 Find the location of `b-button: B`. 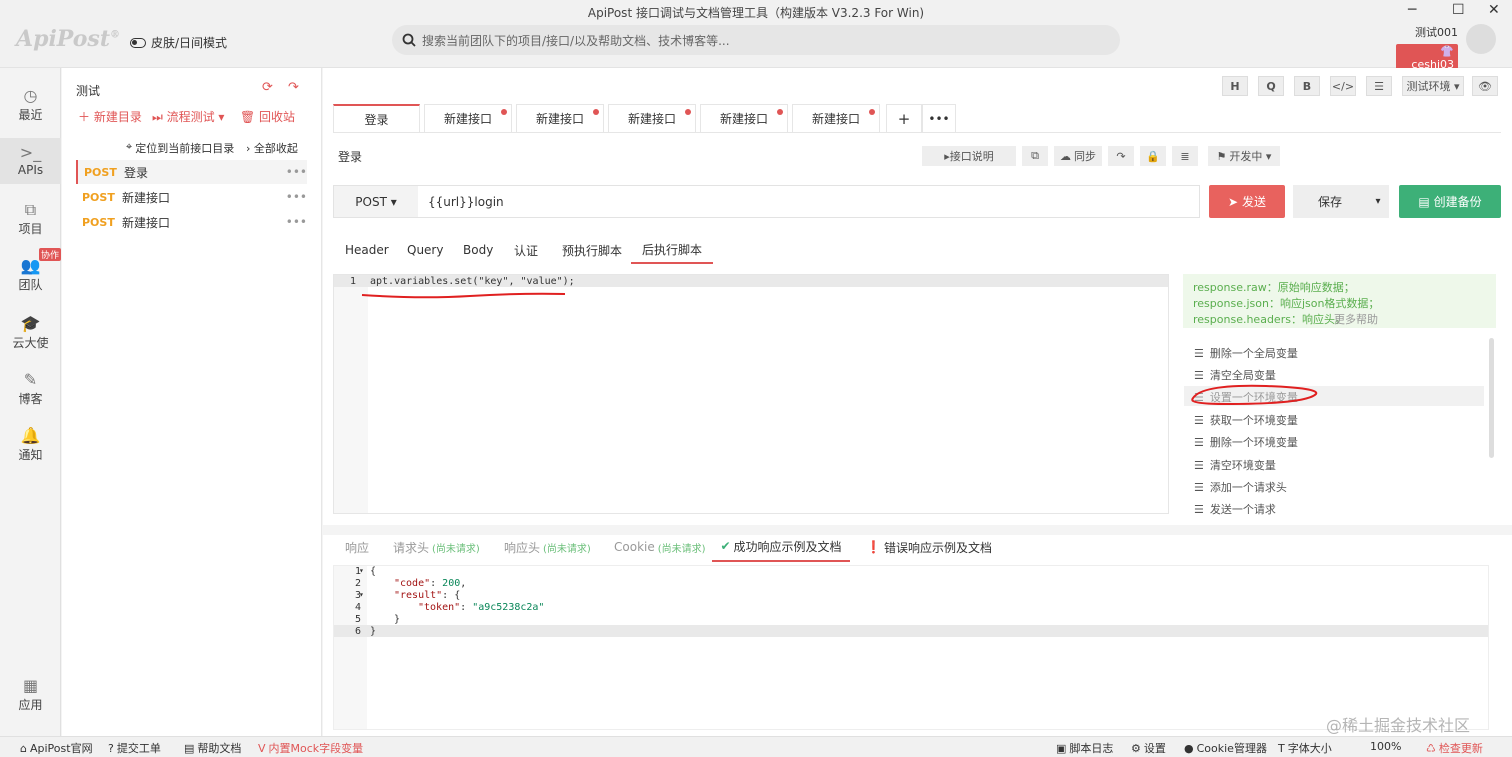

b-button: B is located at coordinates (1307, 86).